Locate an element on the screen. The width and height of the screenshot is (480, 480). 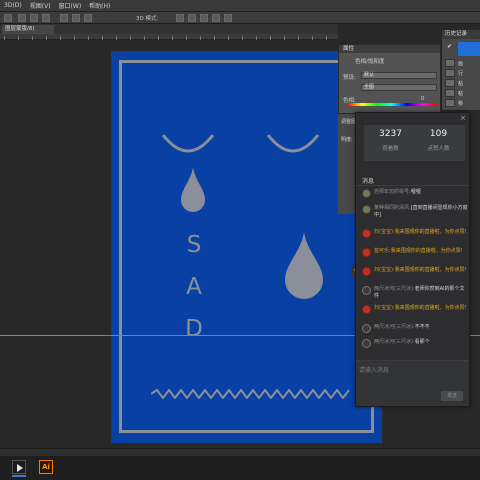
lightness-label: 明度: is located at coordinates (347, 140).